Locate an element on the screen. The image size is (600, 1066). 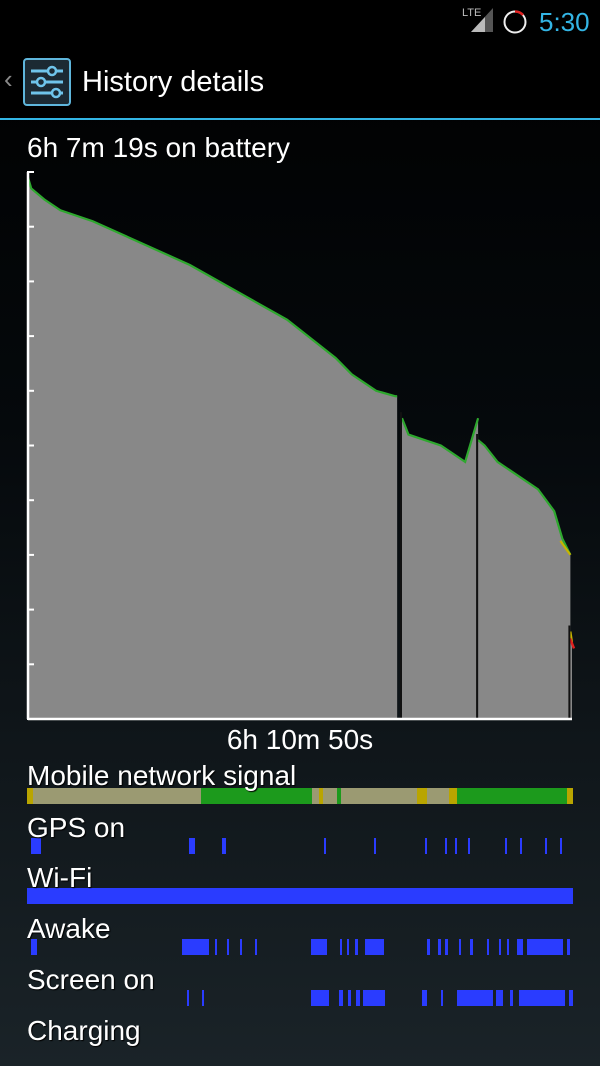
time-span-label: 6h 10m 50s is located at coordinates (300, 739).